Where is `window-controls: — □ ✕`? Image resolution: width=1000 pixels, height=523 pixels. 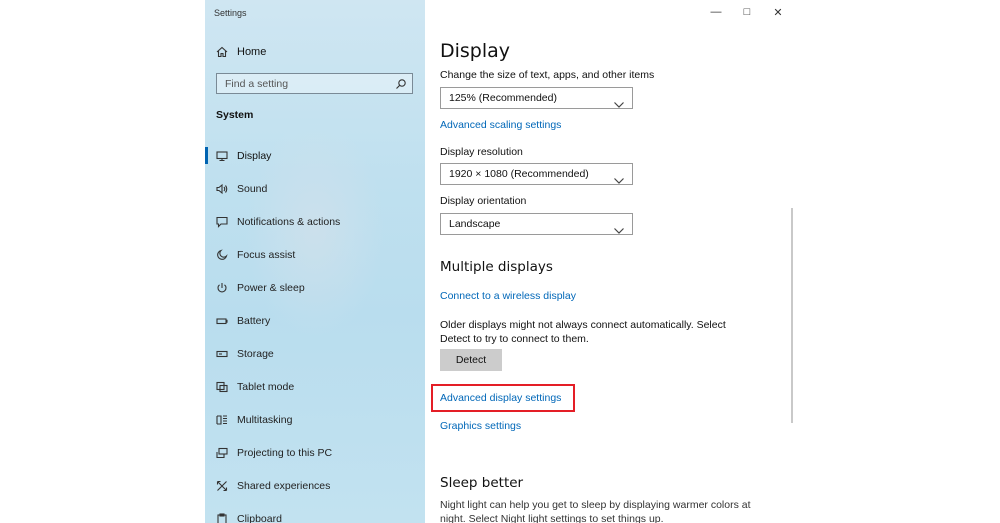 window-controls: — □ ✕ is located at coordinates (747, 12).